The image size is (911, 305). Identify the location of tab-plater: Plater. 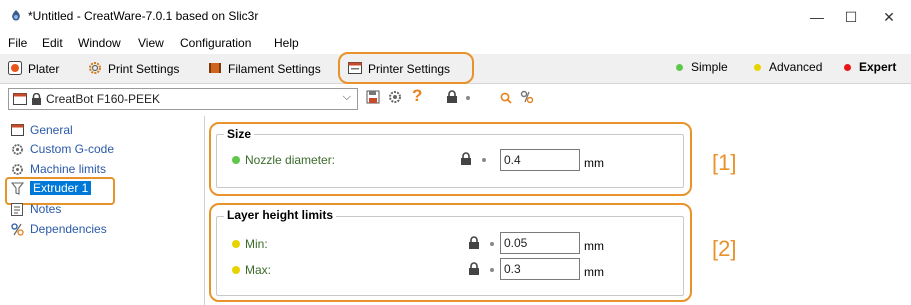
(33, 69).